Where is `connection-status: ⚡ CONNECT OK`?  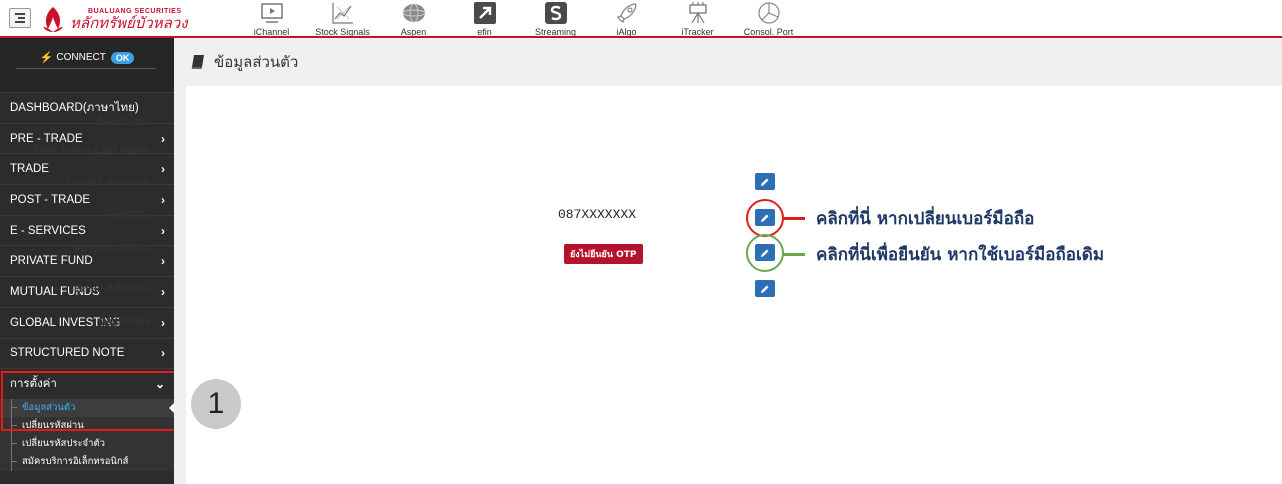
connection-status: ⚡ CONNECT OK is located at coordinates (87, 65).